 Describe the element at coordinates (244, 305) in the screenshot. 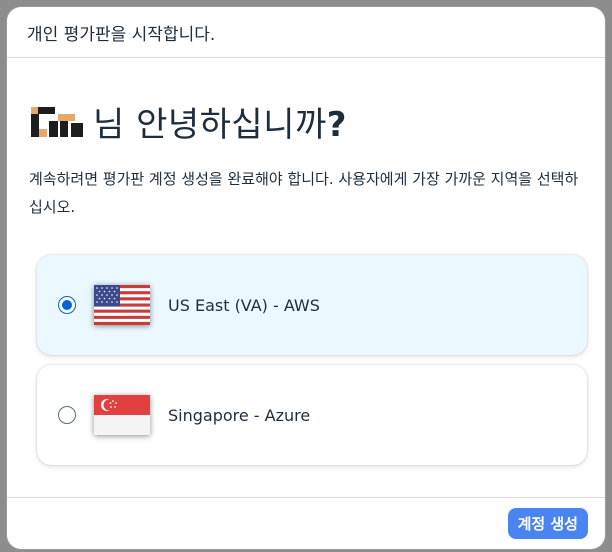

I see `region-label-us-east: US East (VA) - AWS` at that location.